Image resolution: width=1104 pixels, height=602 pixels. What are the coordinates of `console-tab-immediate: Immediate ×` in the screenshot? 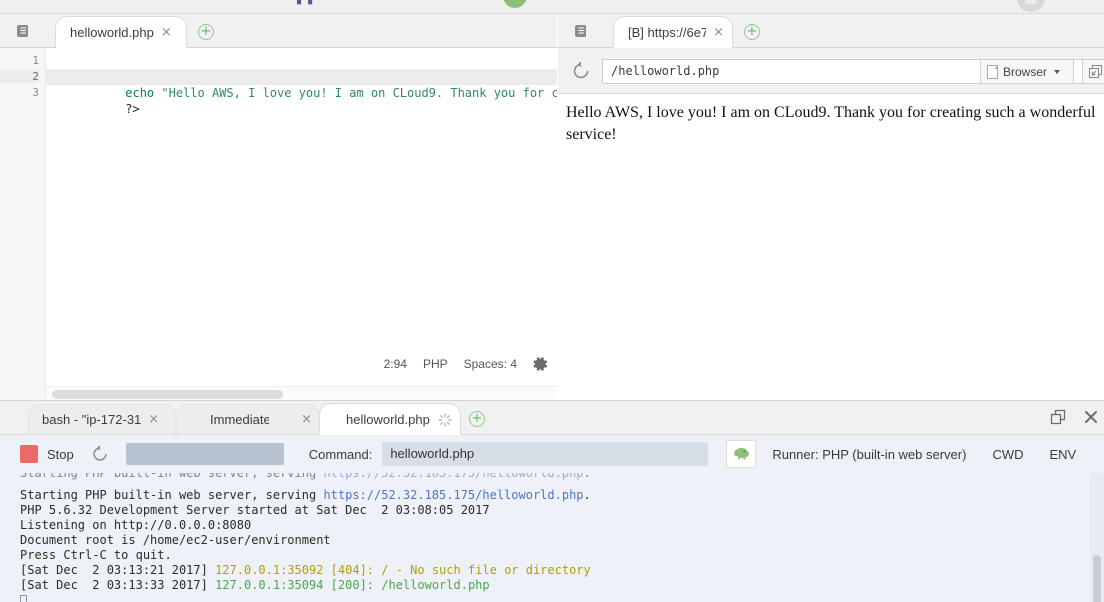 It's located at (248, 419).